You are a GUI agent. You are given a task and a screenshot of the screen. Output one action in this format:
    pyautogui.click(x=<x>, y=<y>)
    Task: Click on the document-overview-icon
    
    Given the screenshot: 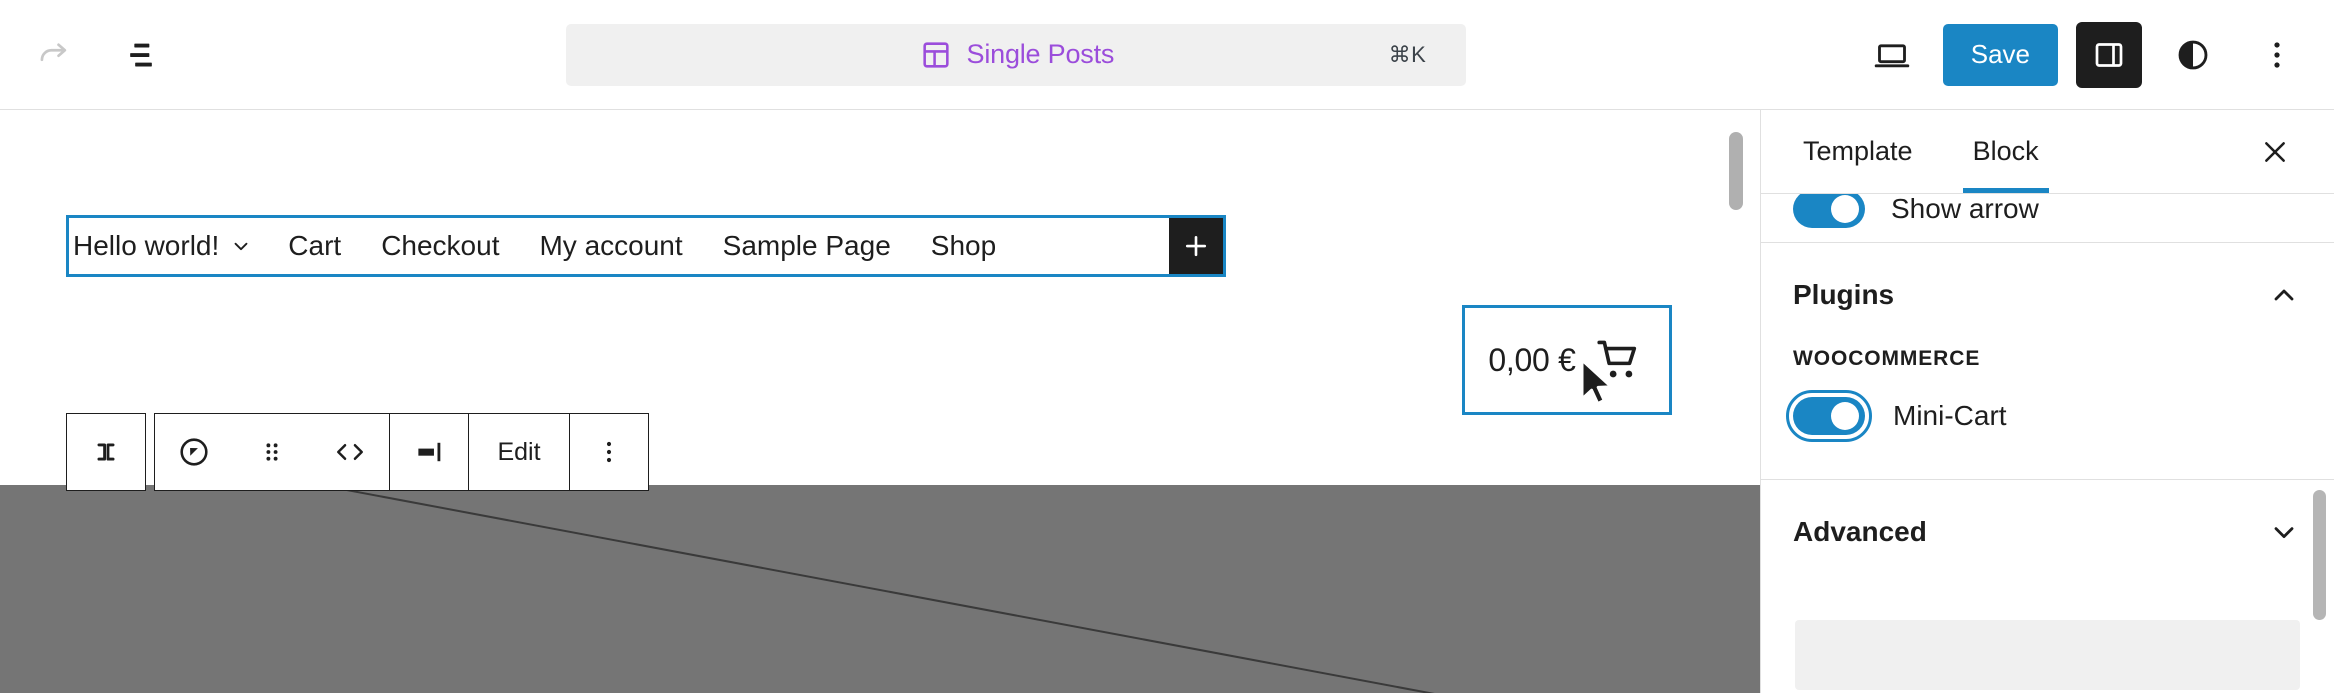 What is the action you would take?
    pyautogui.click(x=141, y=55)
    